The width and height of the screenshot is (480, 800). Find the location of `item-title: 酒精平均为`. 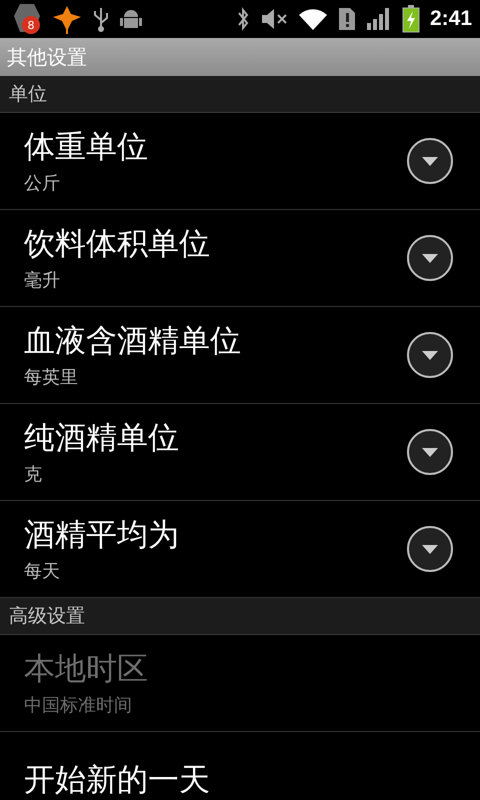

item-title: 酒精平均为 is located at coordinates (101, 535).